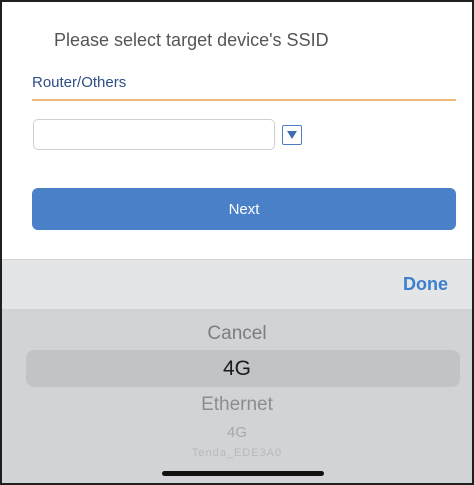 The width and height of the screenshot is (474, 485). I want to click on page-title: Please select target device's SSID, so click(191, 40).